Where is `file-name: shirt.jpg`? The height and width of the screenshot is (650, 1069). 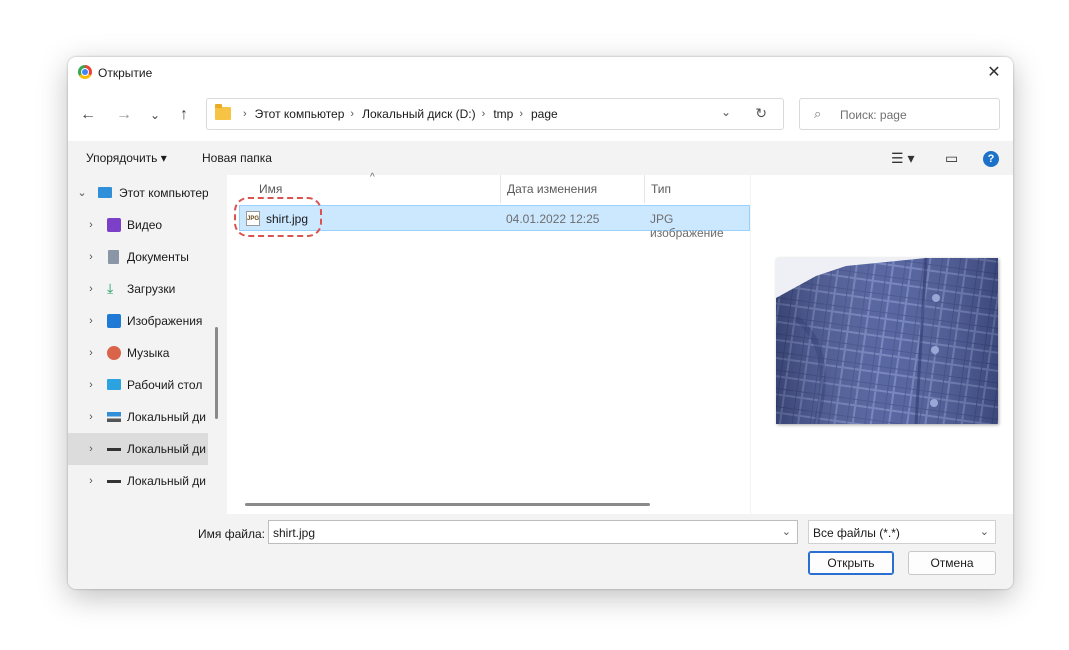 file-name: shirt.jpg is located at coordinates (287, 219).